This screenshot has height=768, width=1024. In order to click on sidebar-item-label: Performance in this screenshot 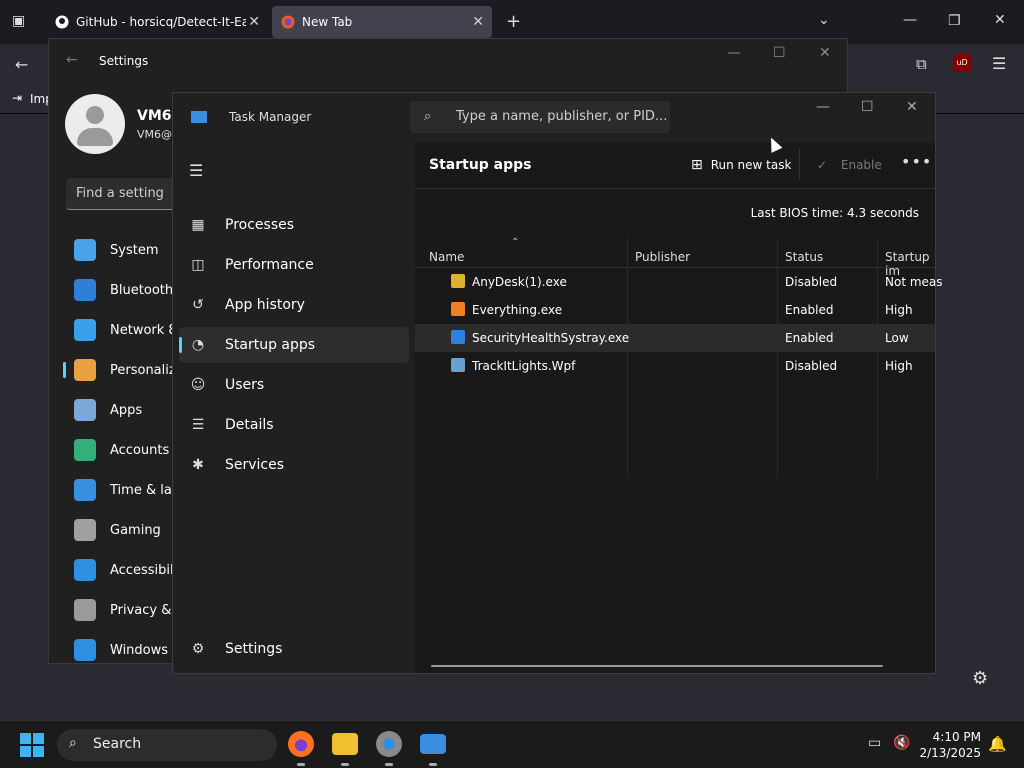, I will do `click(269, 265)`.